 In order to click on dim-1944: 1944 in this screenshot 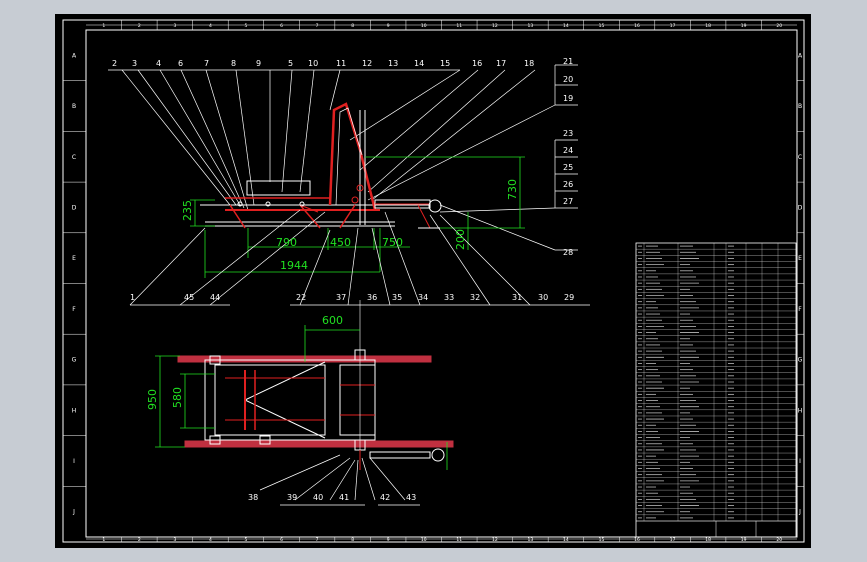, I will do `click(294, 265)`.